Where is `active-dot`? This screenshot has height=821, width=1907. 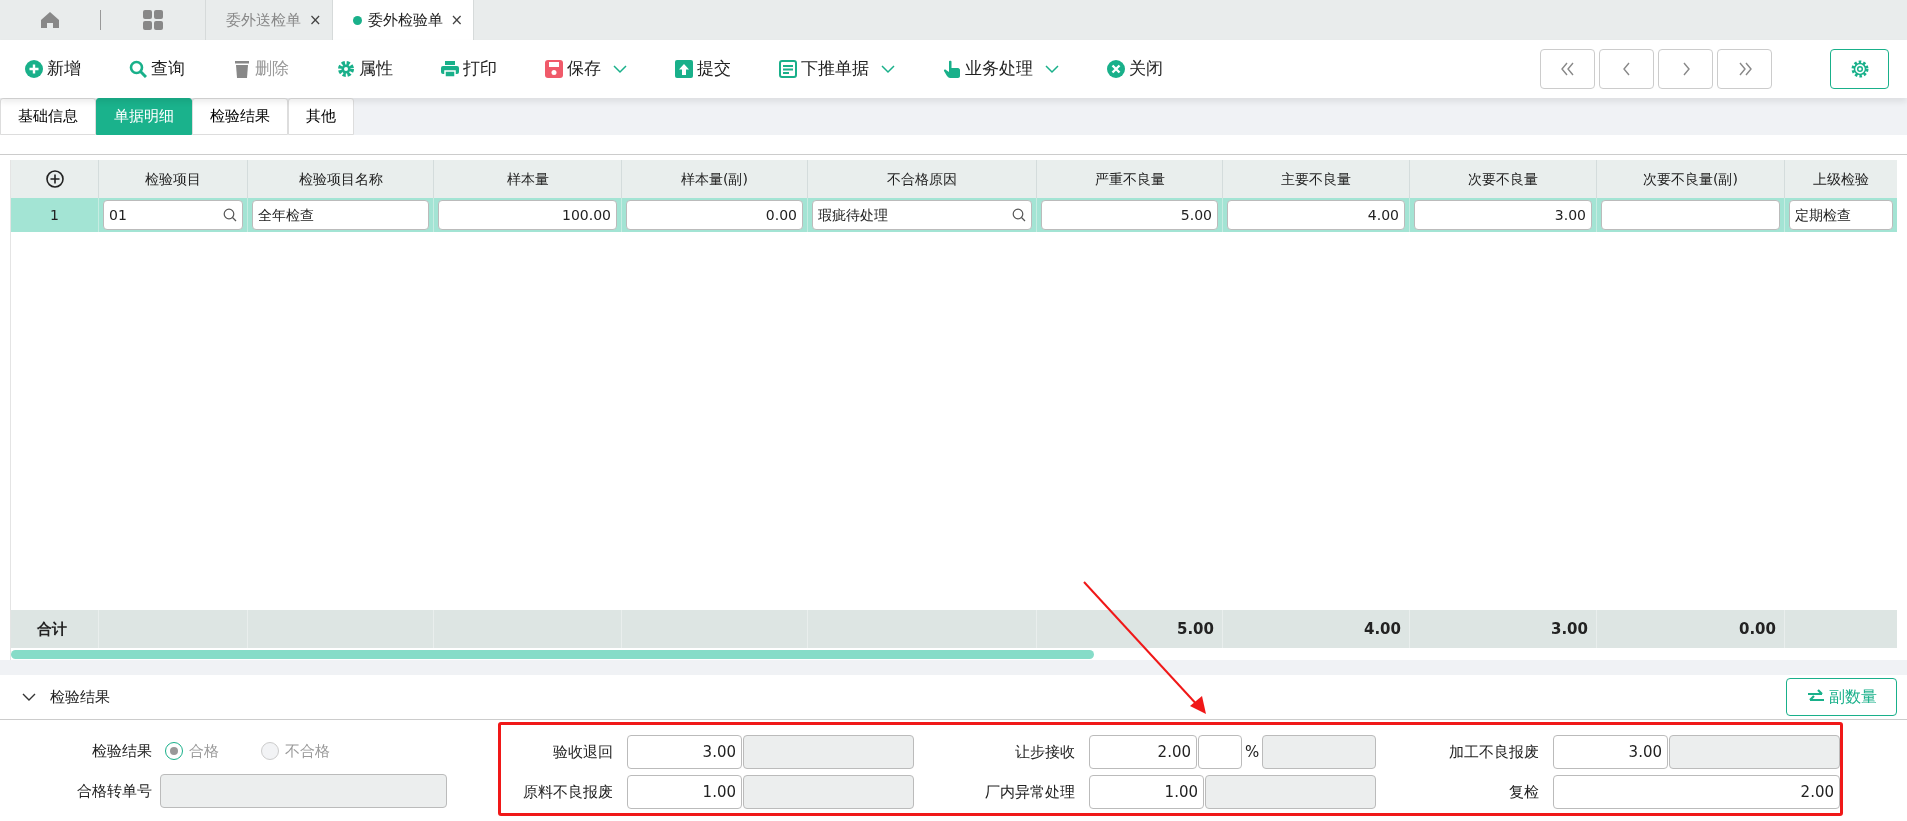
active-dot is located at coordinates (357, 20).